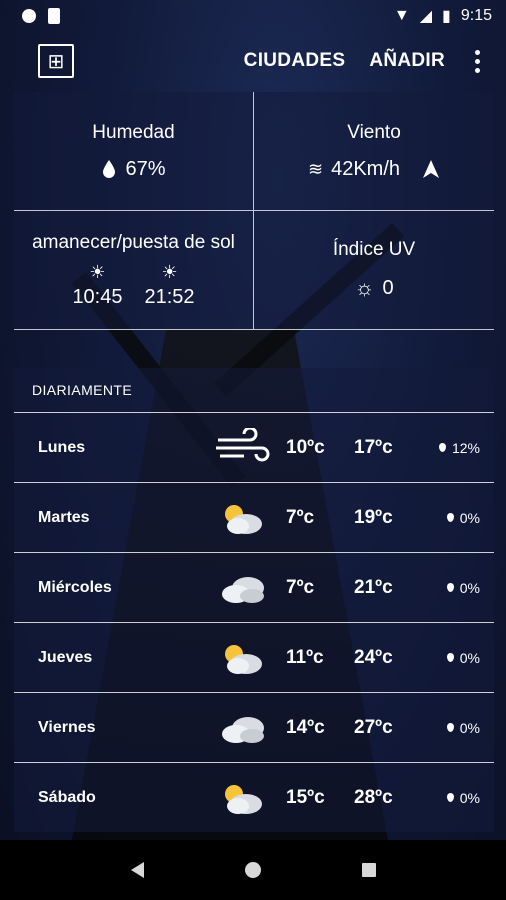 This screenshot has width=506, height=900. Describe the element at coordinates (305, 797) in the screenshot. I see `forecast-min-temp: 15ºc` at that location.